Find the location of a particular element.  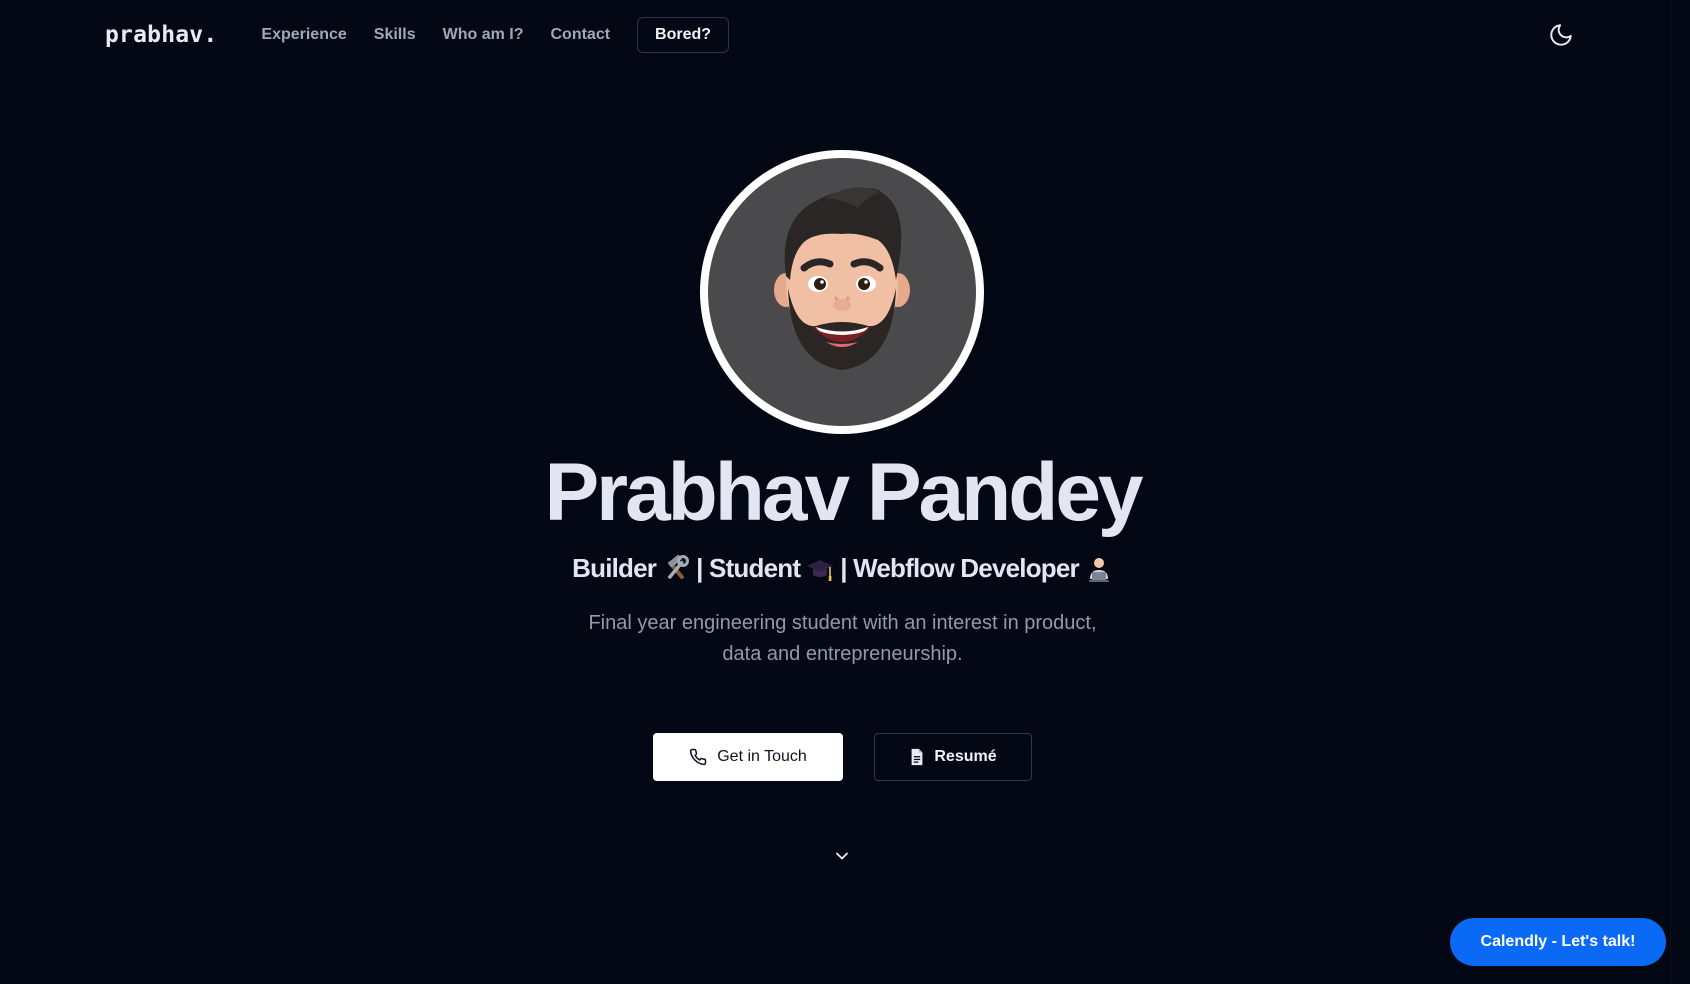

scrollbar is located at coordinates (1680, 492).